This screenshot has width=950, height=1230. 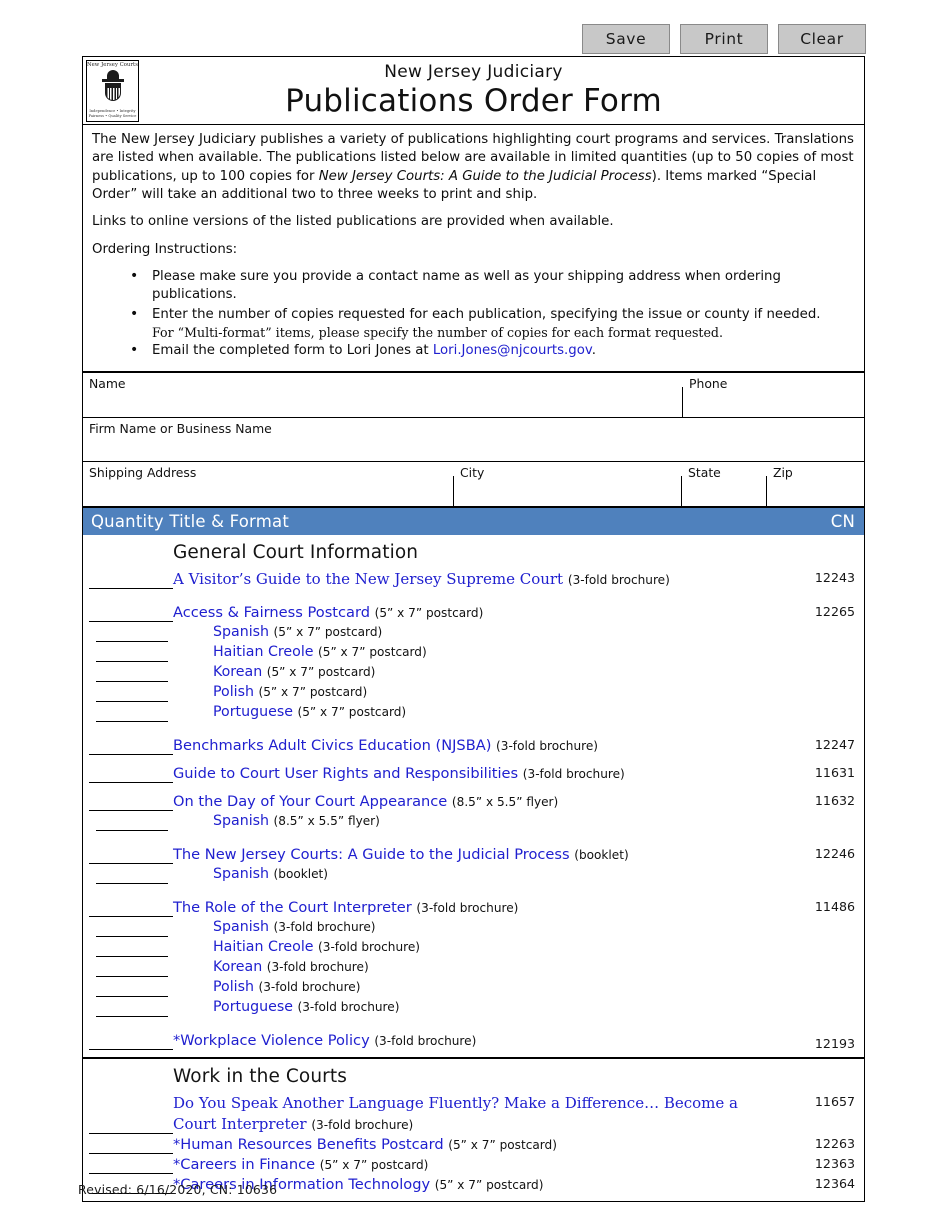 What do you see at coordinates (271, 1040) in the screenshot?
I see `publication-title-link: *Workplace Violence Policy` at bounding box center [271, 1040].